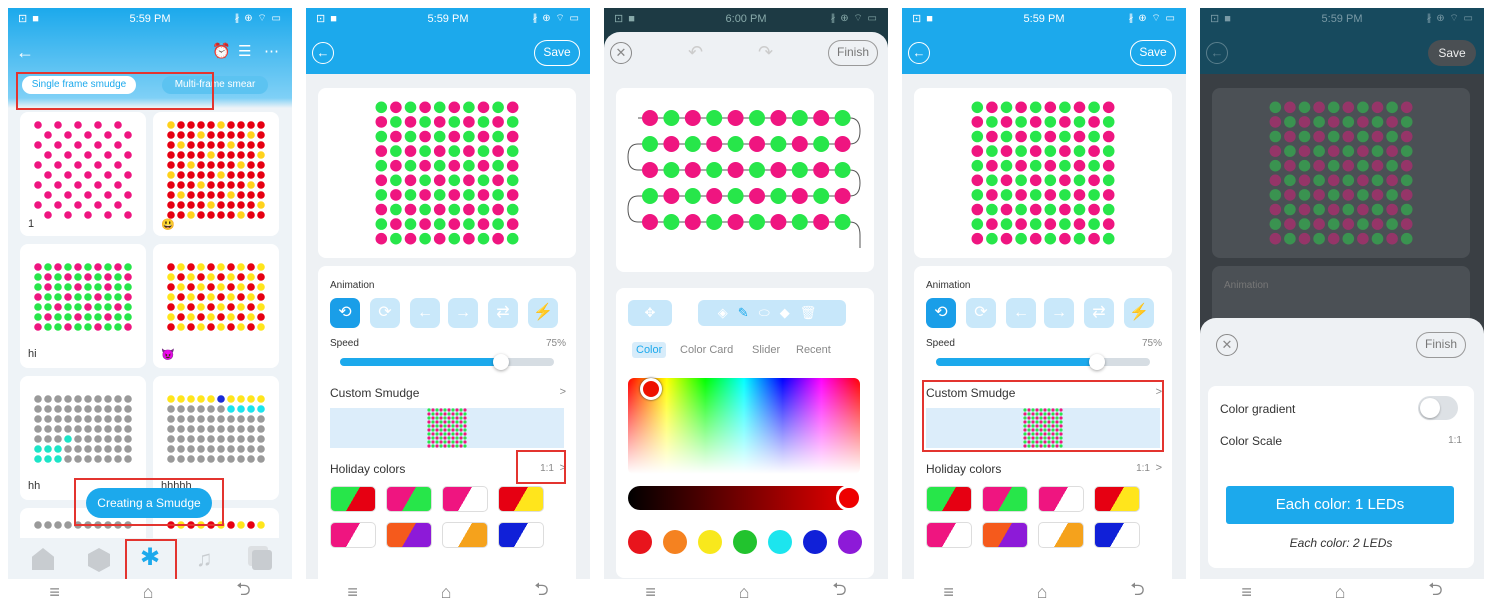 This screenshot has width=1488, height=613. I want to click on undo-icon: ↶, so click(695, 52).